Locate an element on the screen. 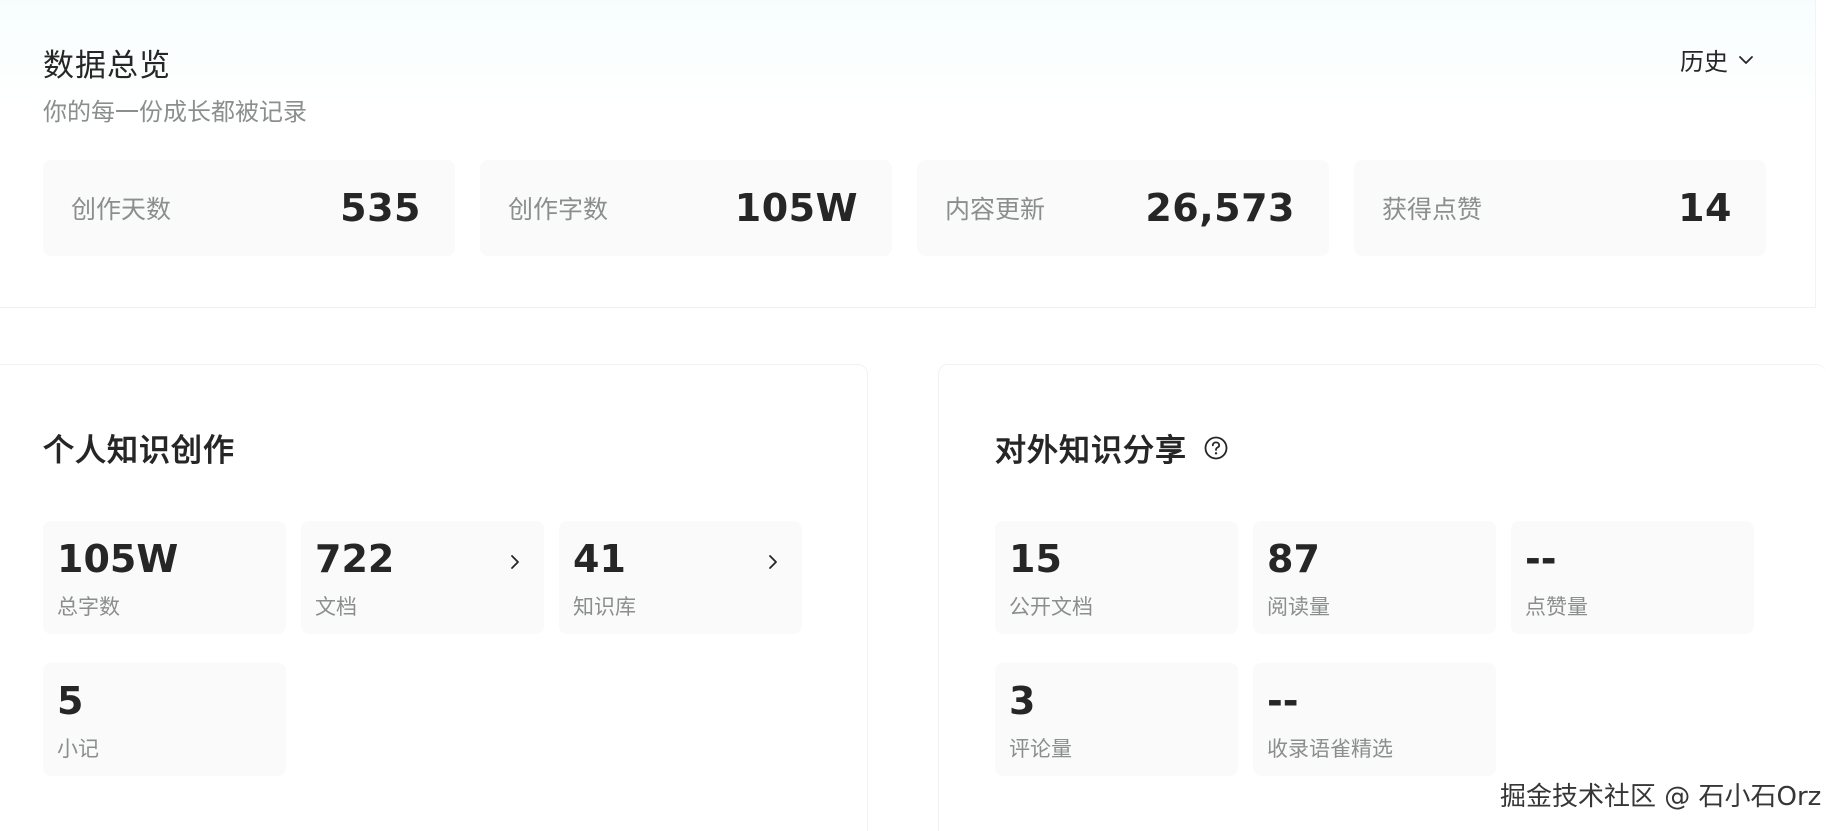  stat-card-creation-days: 创作天数 535 is located at coordinates (249, 208).